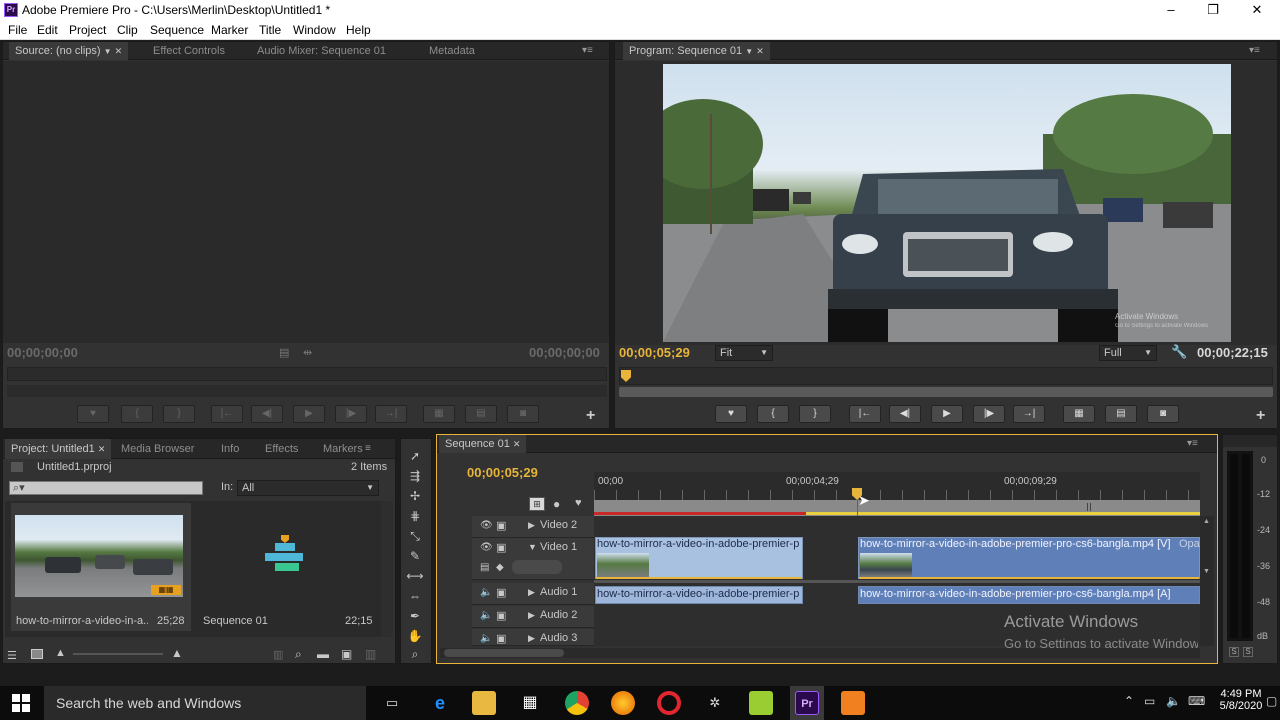 Image resolution: width=1280 pixels, height=720 pixels. Describe the element at coordinates (177, 30) in the screenshot. I see `menu-sequence: Sequence` at that location.